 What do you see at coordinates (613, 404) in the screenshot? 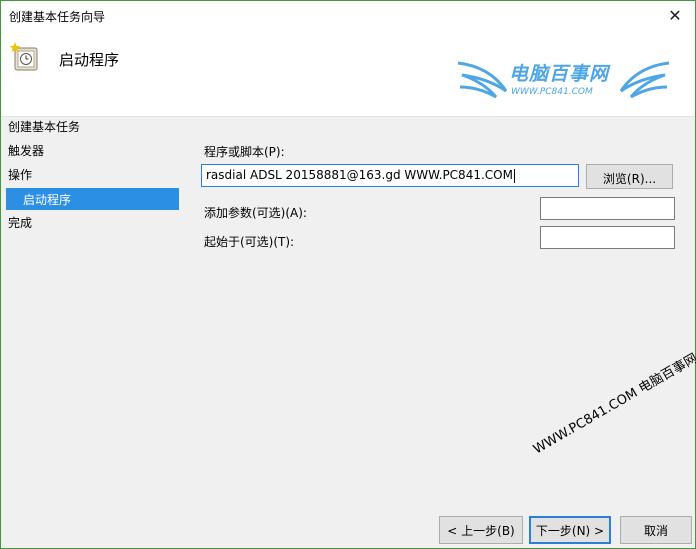
I see `watermark-diagonal: WWW.PC841.COM 电脑百事网` at bounding box center [613, 404].